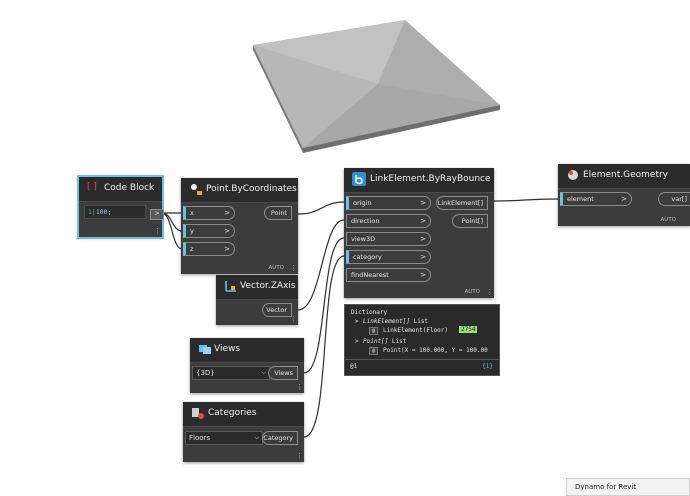 This screenshot has width=690, height=496. Describe the element at coordinates (321, 208) in the screenshot. I see `wire-point-origin` at that location.